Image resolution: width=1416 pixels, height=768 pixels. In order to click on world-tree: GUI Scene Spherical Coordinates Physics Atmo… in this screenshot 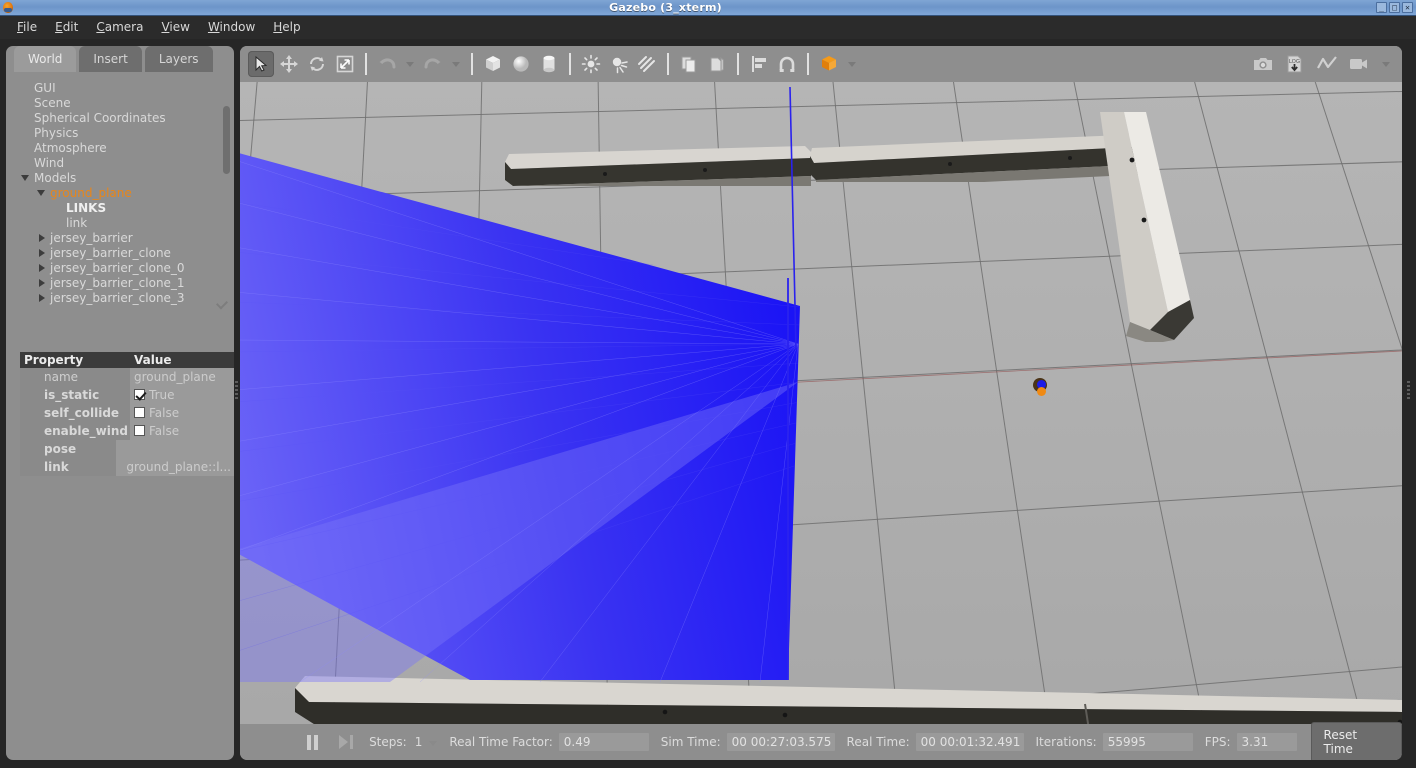, I will do `click(120, 209)`.